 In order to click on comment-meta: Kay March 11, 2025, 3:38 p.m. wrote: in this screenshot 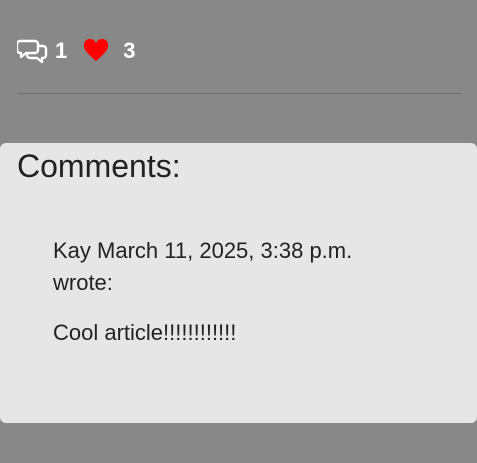, I will do `click(223, 267)`.